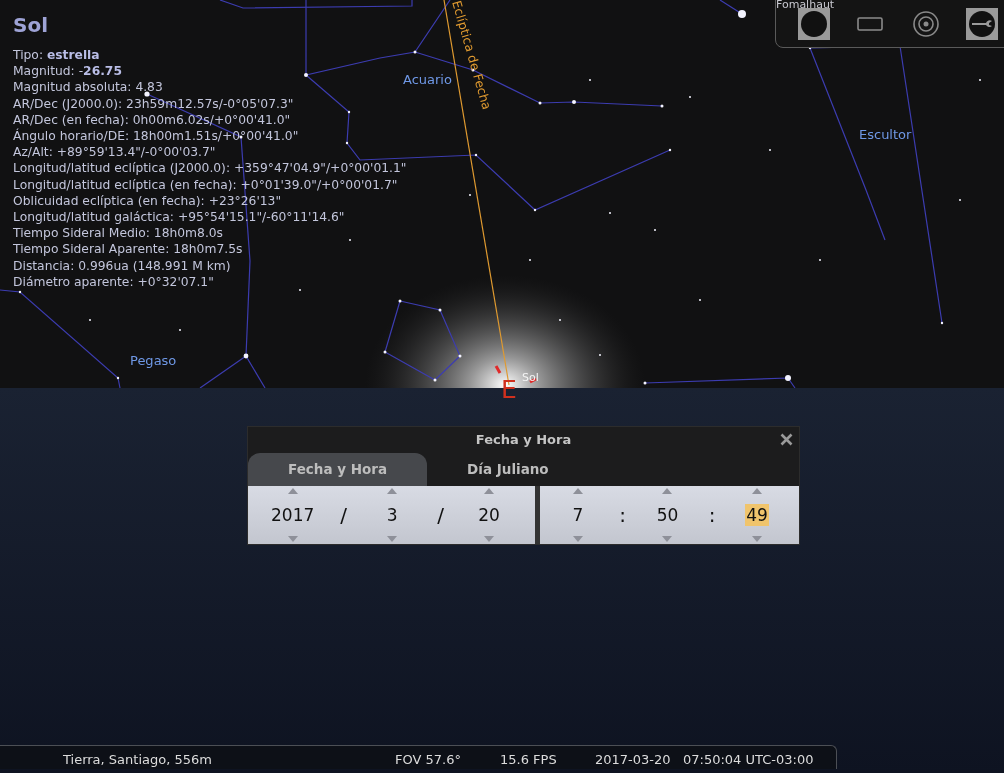 This screenshot has width=1004, height=773. I want to click on info-line: Tiempo Sideral Aparente: 18h0m7.5s, so click(128, 249).